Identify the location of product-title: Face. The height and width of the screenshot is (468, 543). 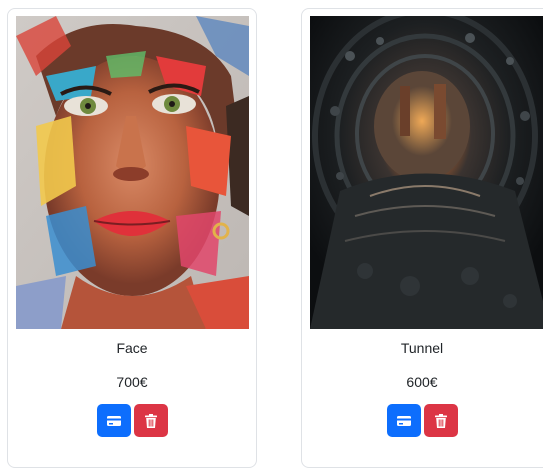
(132, 348).